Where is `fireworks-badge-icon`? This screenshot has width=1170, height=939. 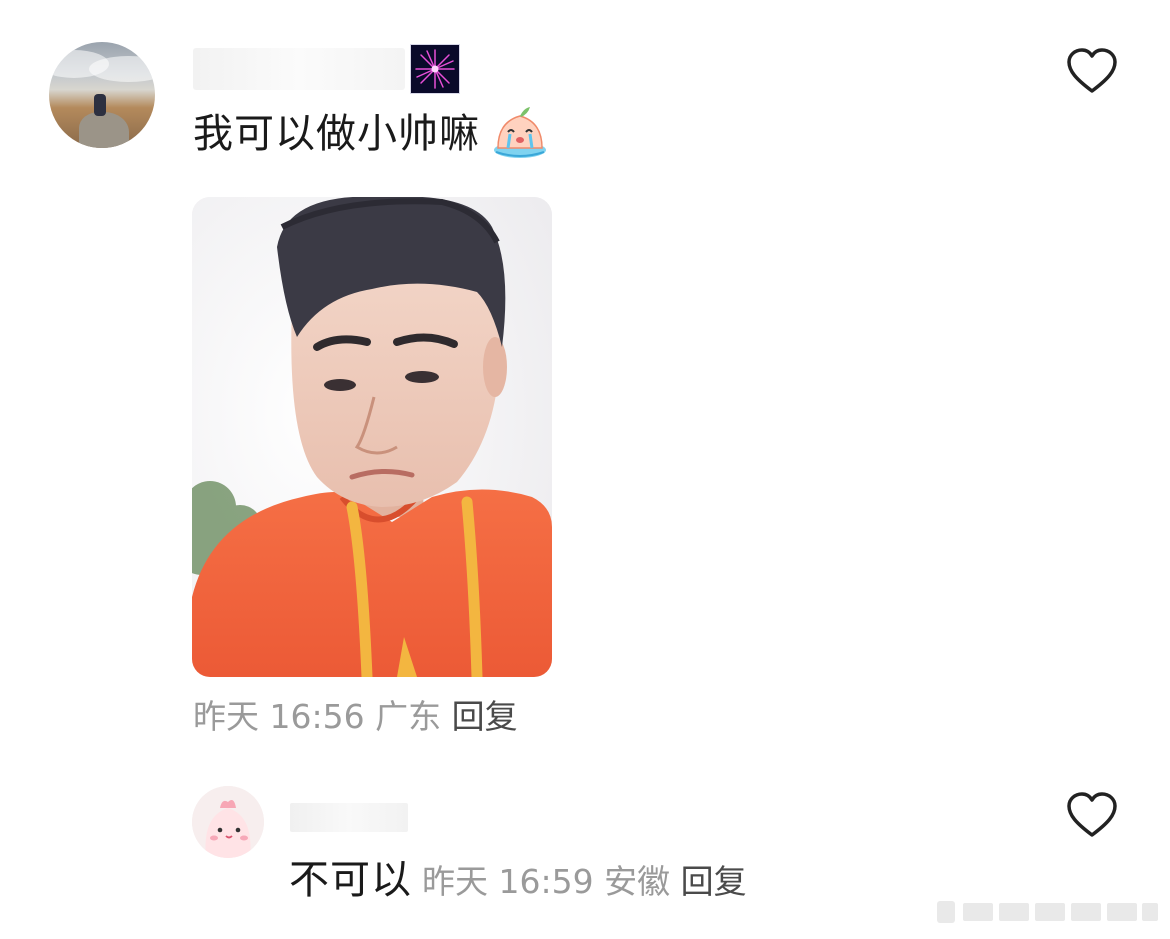 fireworks-badge-icon is located at coordinates (435, 69).